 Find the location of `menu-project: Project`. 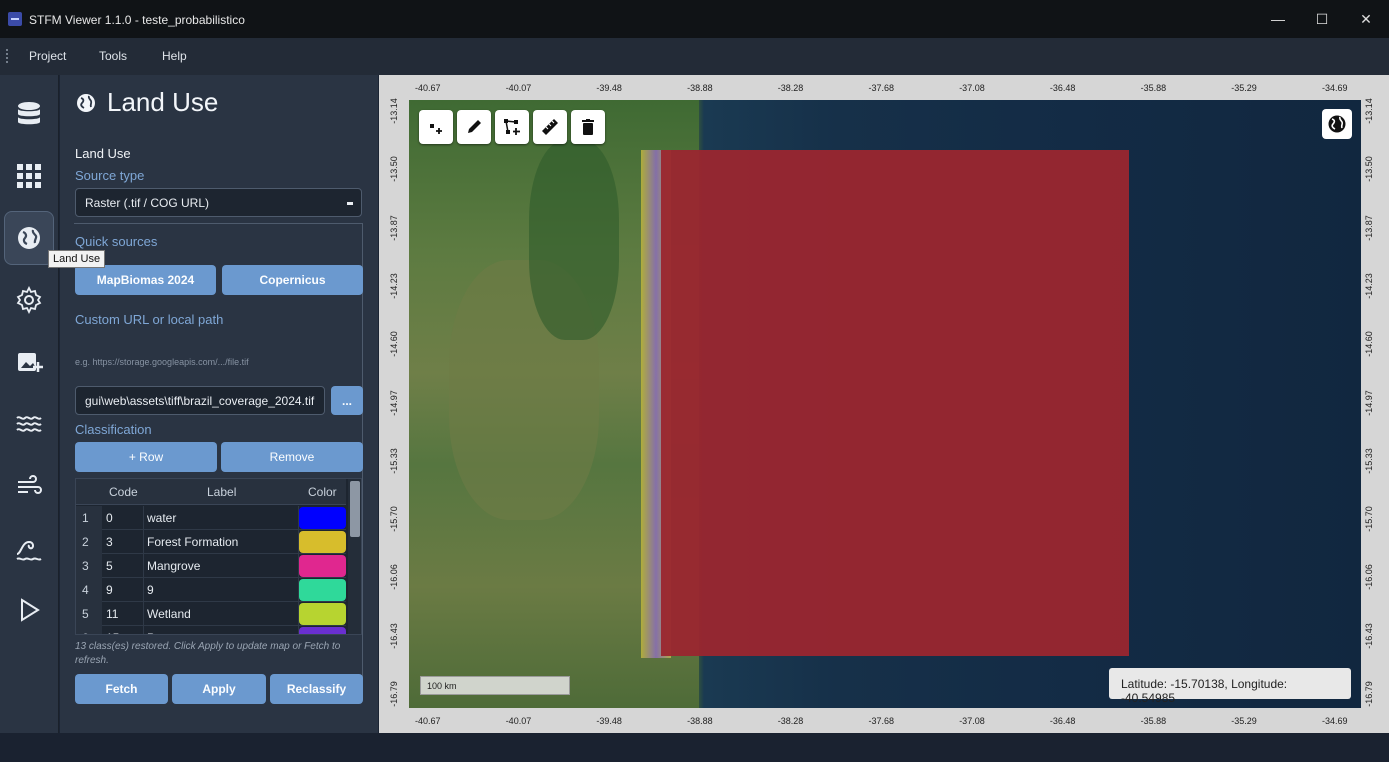

menu-project: Project is located at coordinates (47, 56).